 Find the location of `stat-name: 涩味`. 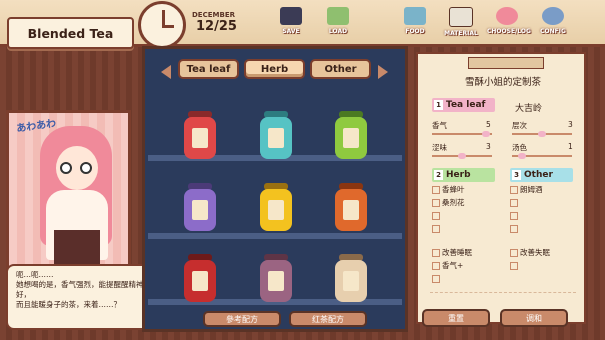

stat-name: 涩味 is located at coordinates (439, 147).